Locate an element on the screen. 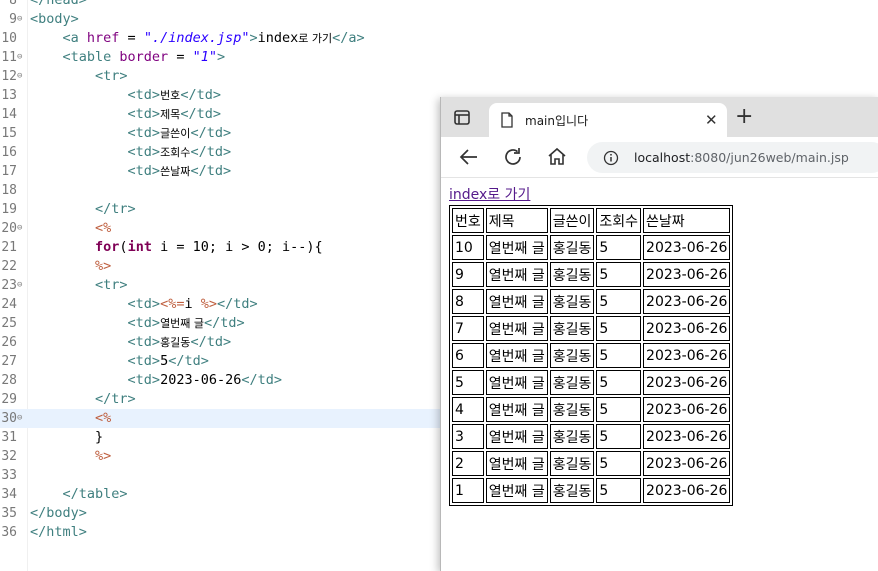 The height and width of the screenshot is (571, 878). table-row: 6 열번째 글 홍길동 5 2023-06-26 is located at coordinates (591, 355).